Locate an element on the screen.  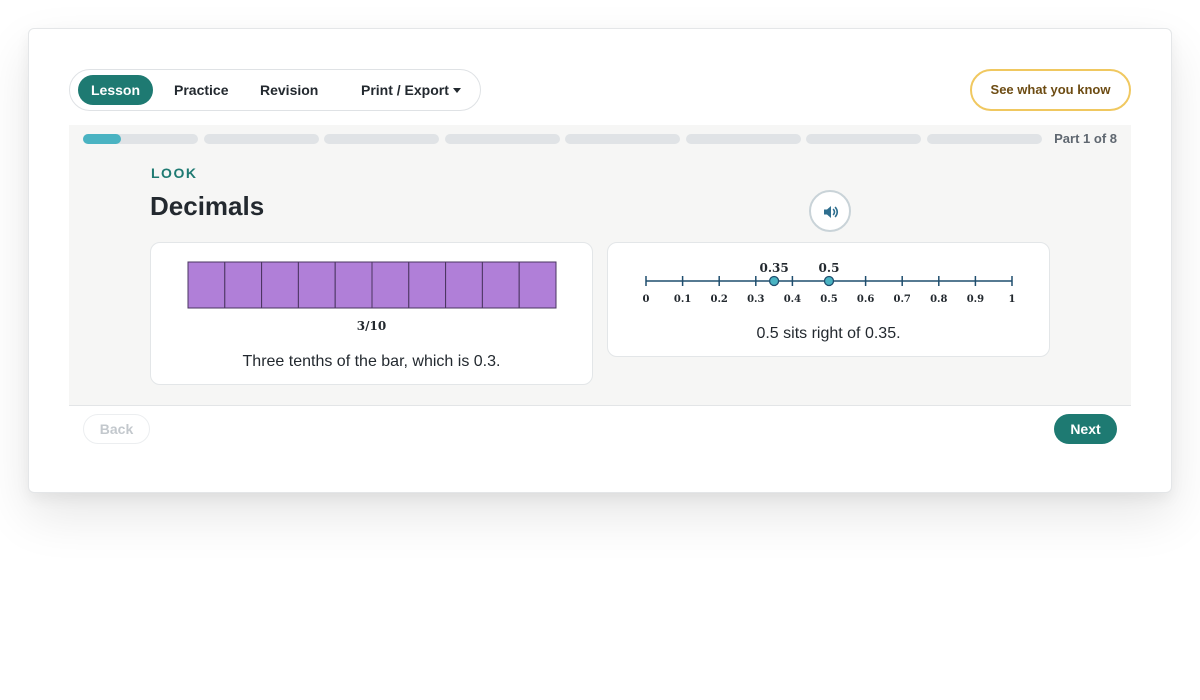
tick-label: 0.1 is located at coordinates (682, 299).